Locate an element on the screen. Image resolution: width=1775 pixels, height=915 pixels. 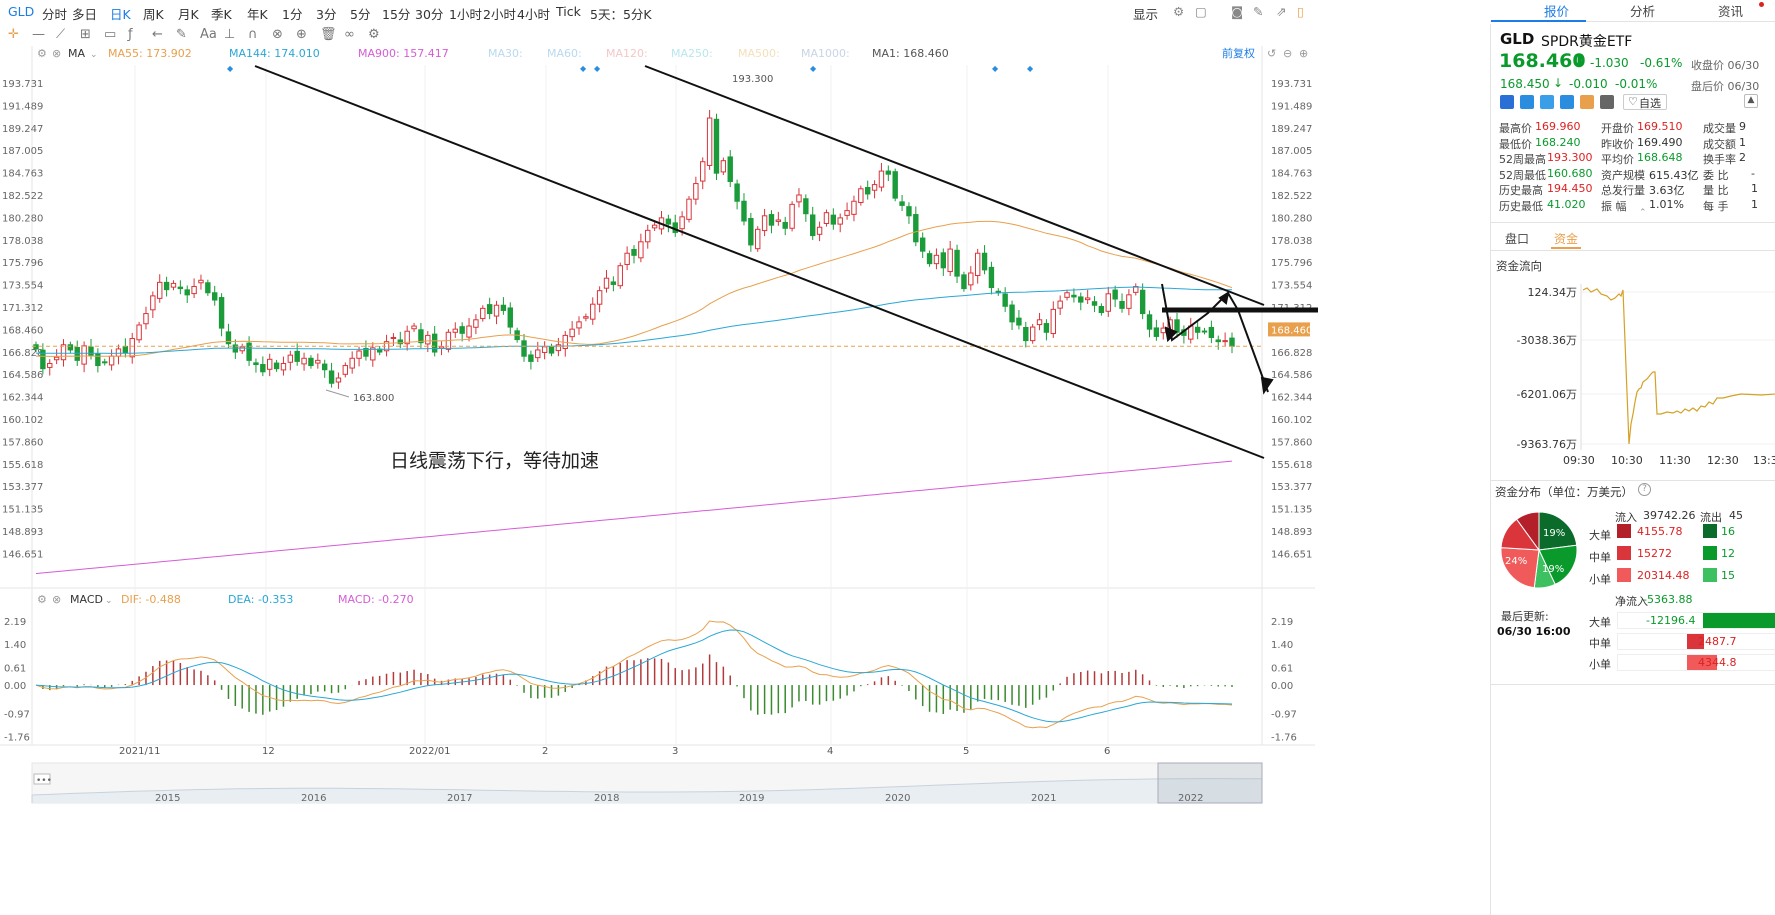
doc-icon is located at coordinates (1607, 102).